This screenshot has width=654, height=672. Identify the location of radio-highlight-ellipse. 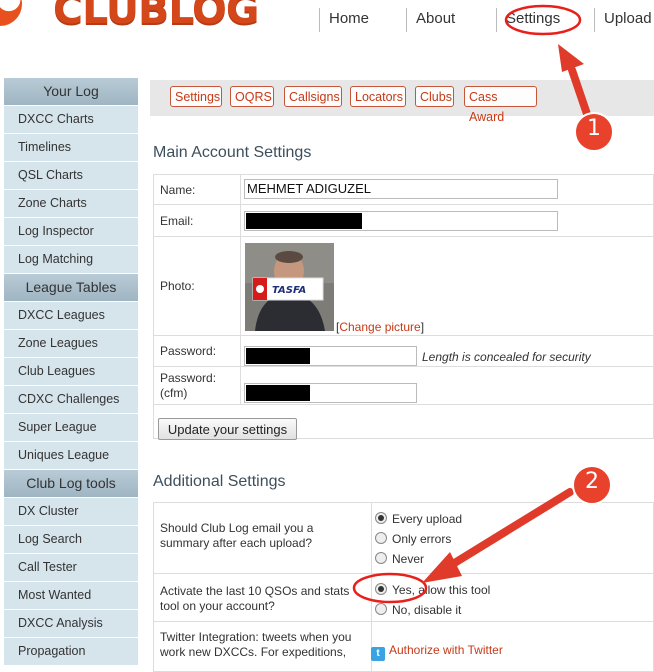
(390, 588).